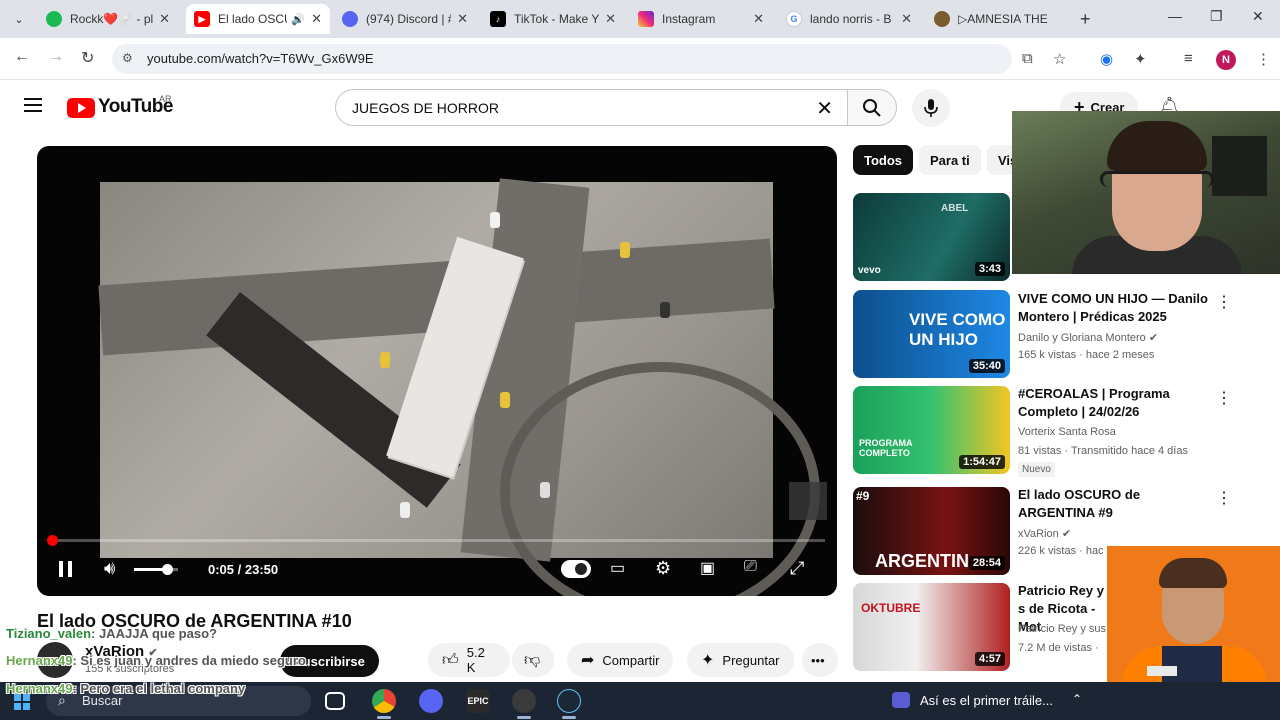 The height and width of the screenshot is (720, 1280). I want to click on forward-icon: →, so click(56, 57).